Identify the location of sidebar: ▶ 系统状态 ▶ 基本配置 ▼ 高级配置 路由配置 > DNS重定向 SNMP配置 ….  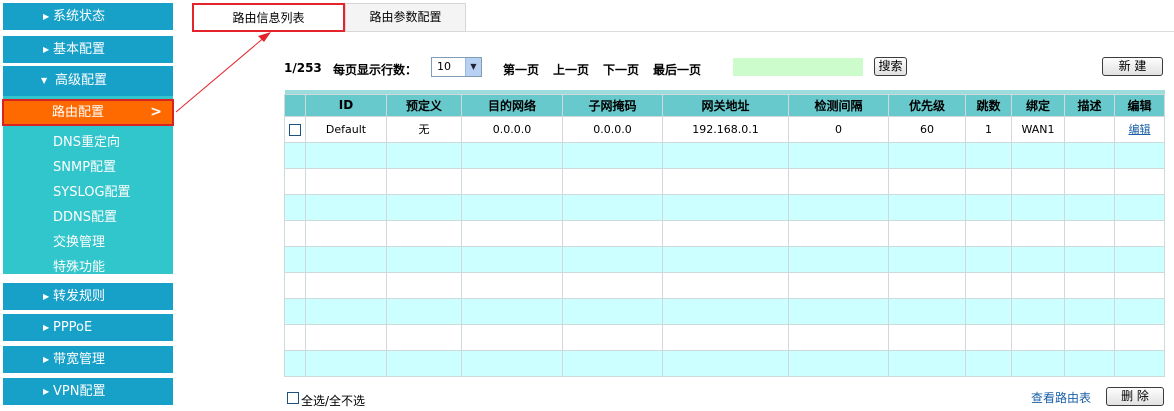
(88, 205).